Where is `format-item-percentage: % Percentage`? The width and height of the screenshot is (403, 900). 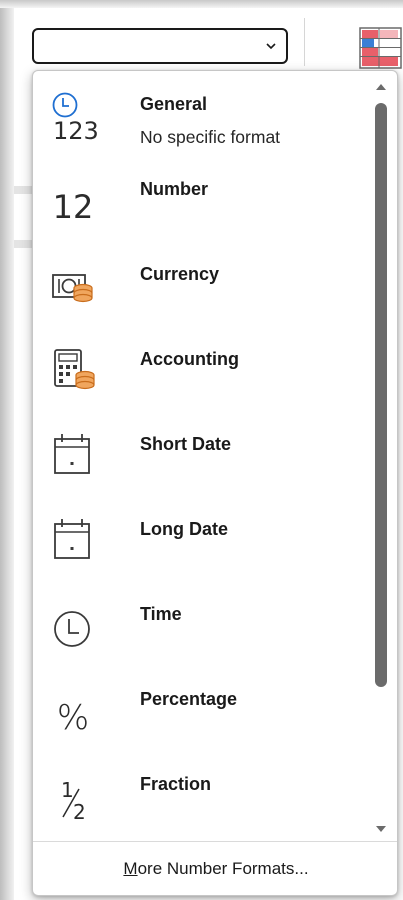 format-item-percentage: % Percentage is located at coordinates (202, 714).